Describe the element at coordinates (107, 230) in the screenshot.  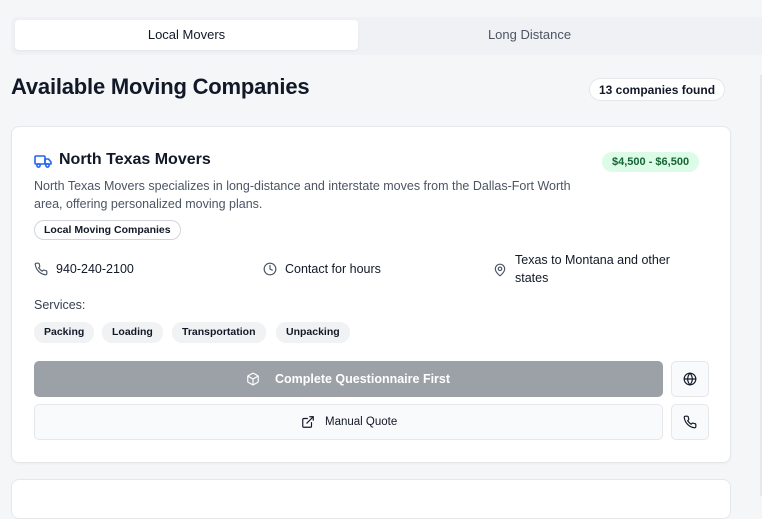
I see `category-badge: Local Moving Companies` at that location.